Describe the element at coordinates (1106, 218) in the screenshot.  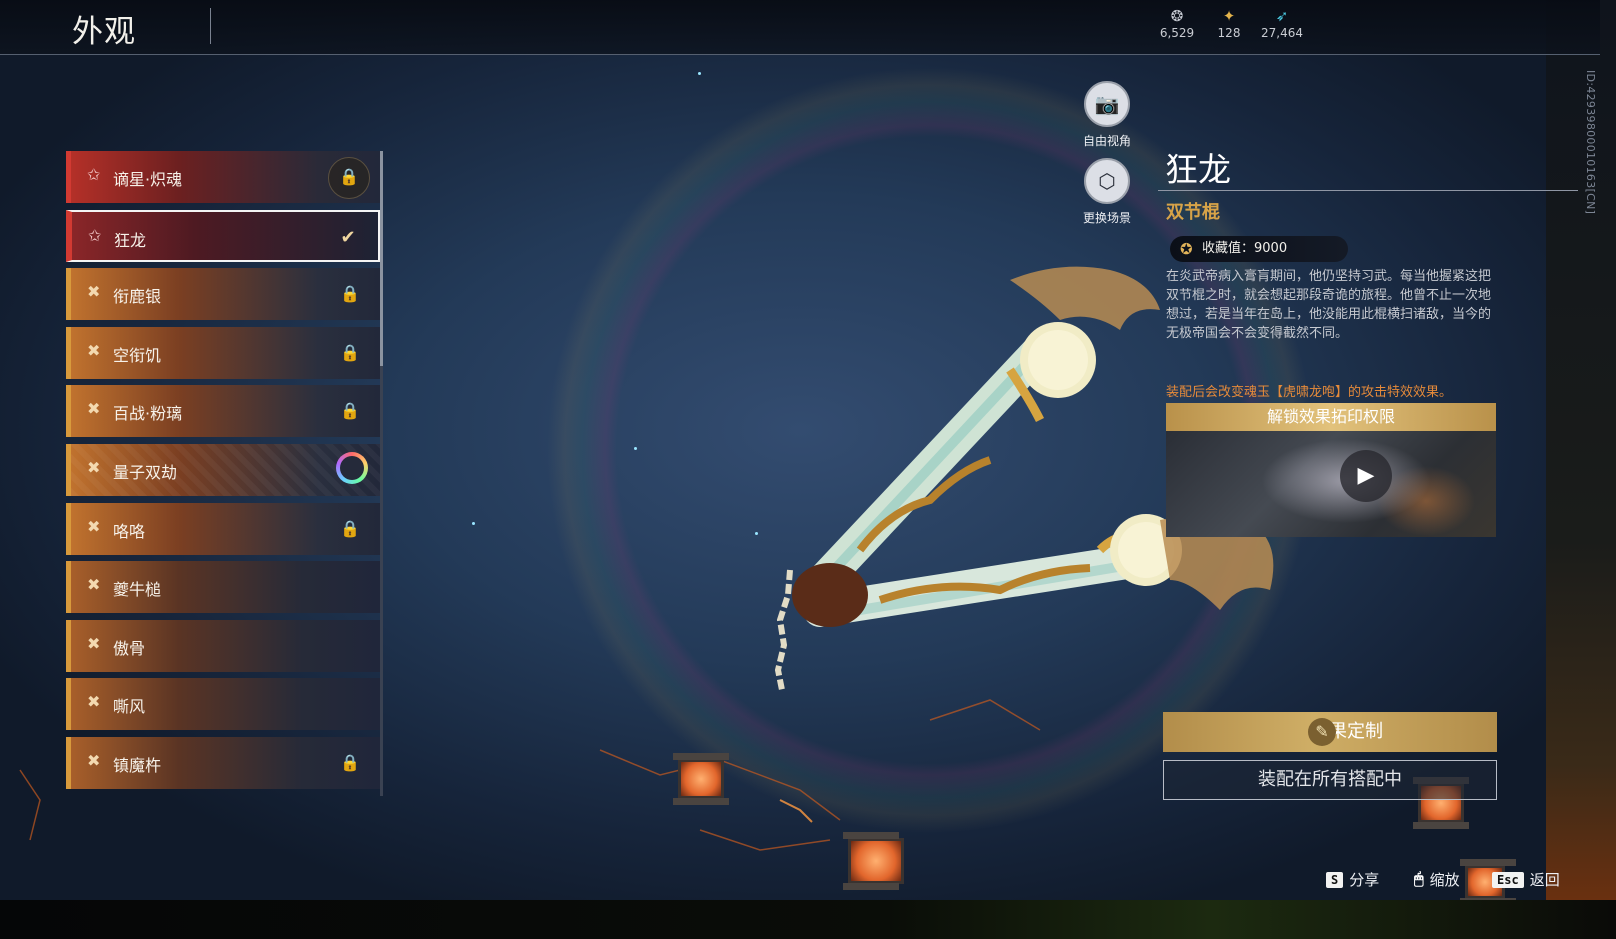
I see `change-scene-label: 更换场景` at that location.